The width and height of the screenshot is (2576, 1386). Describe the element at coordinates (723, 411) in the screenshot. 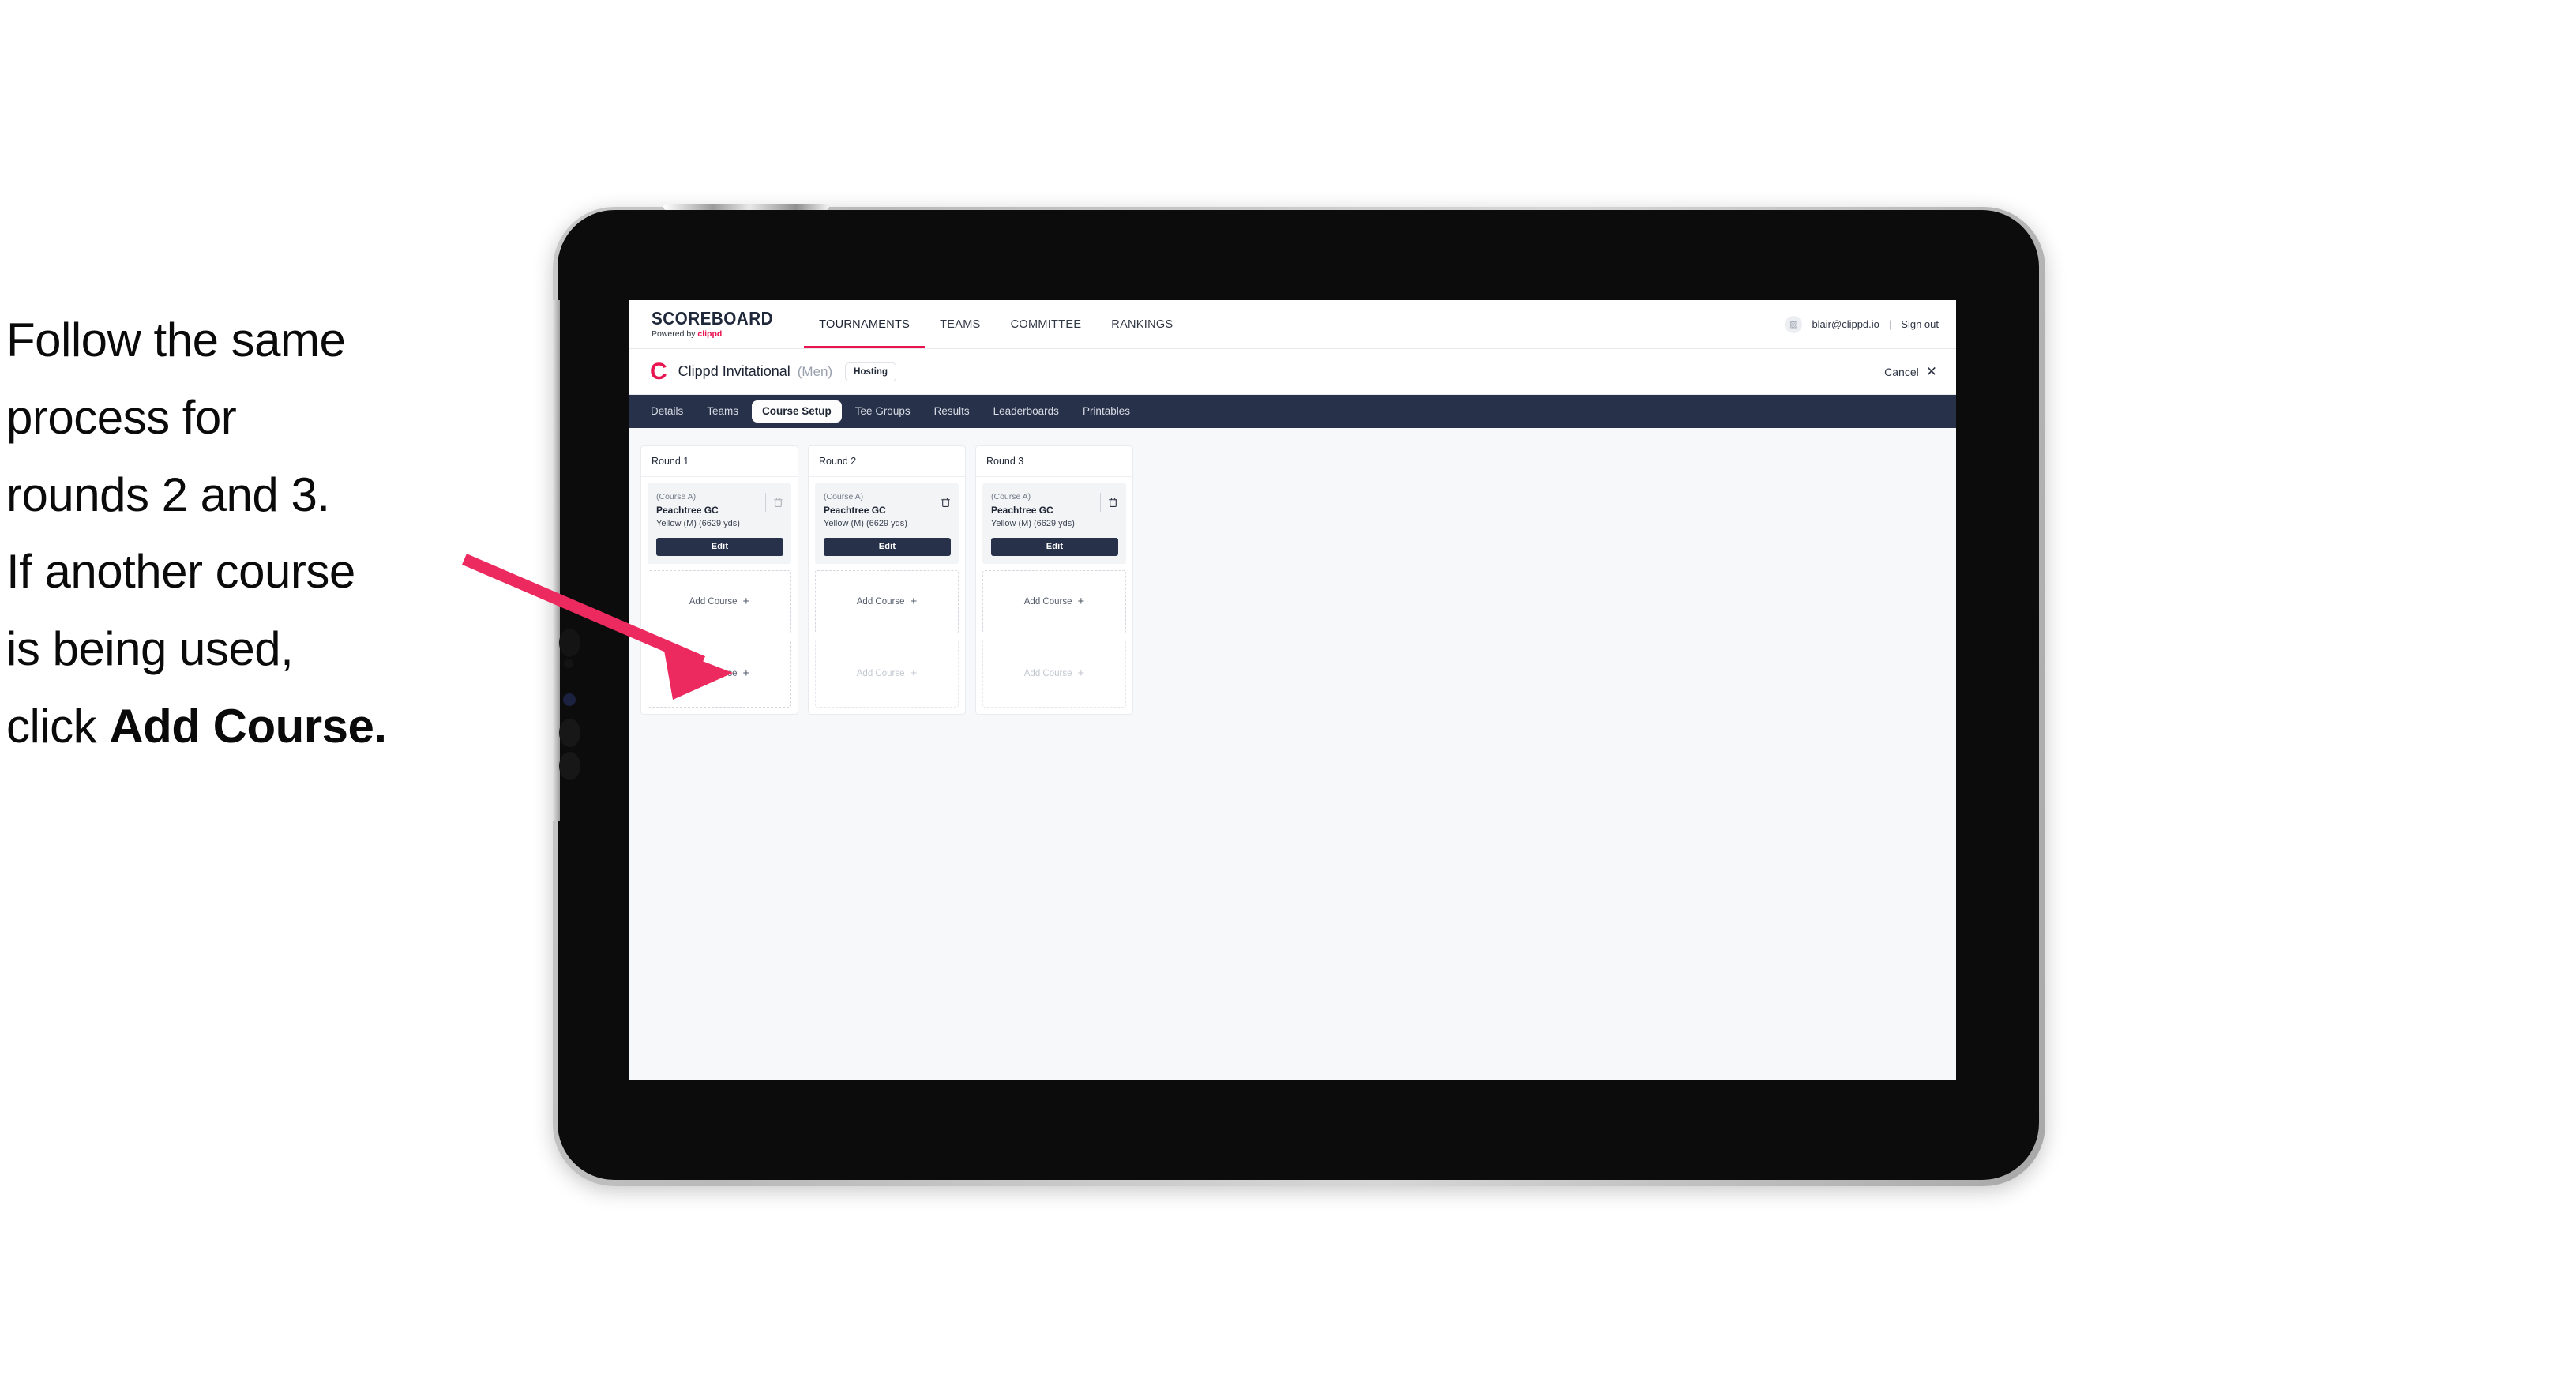

I see `tab-teams: Teams` at that location.